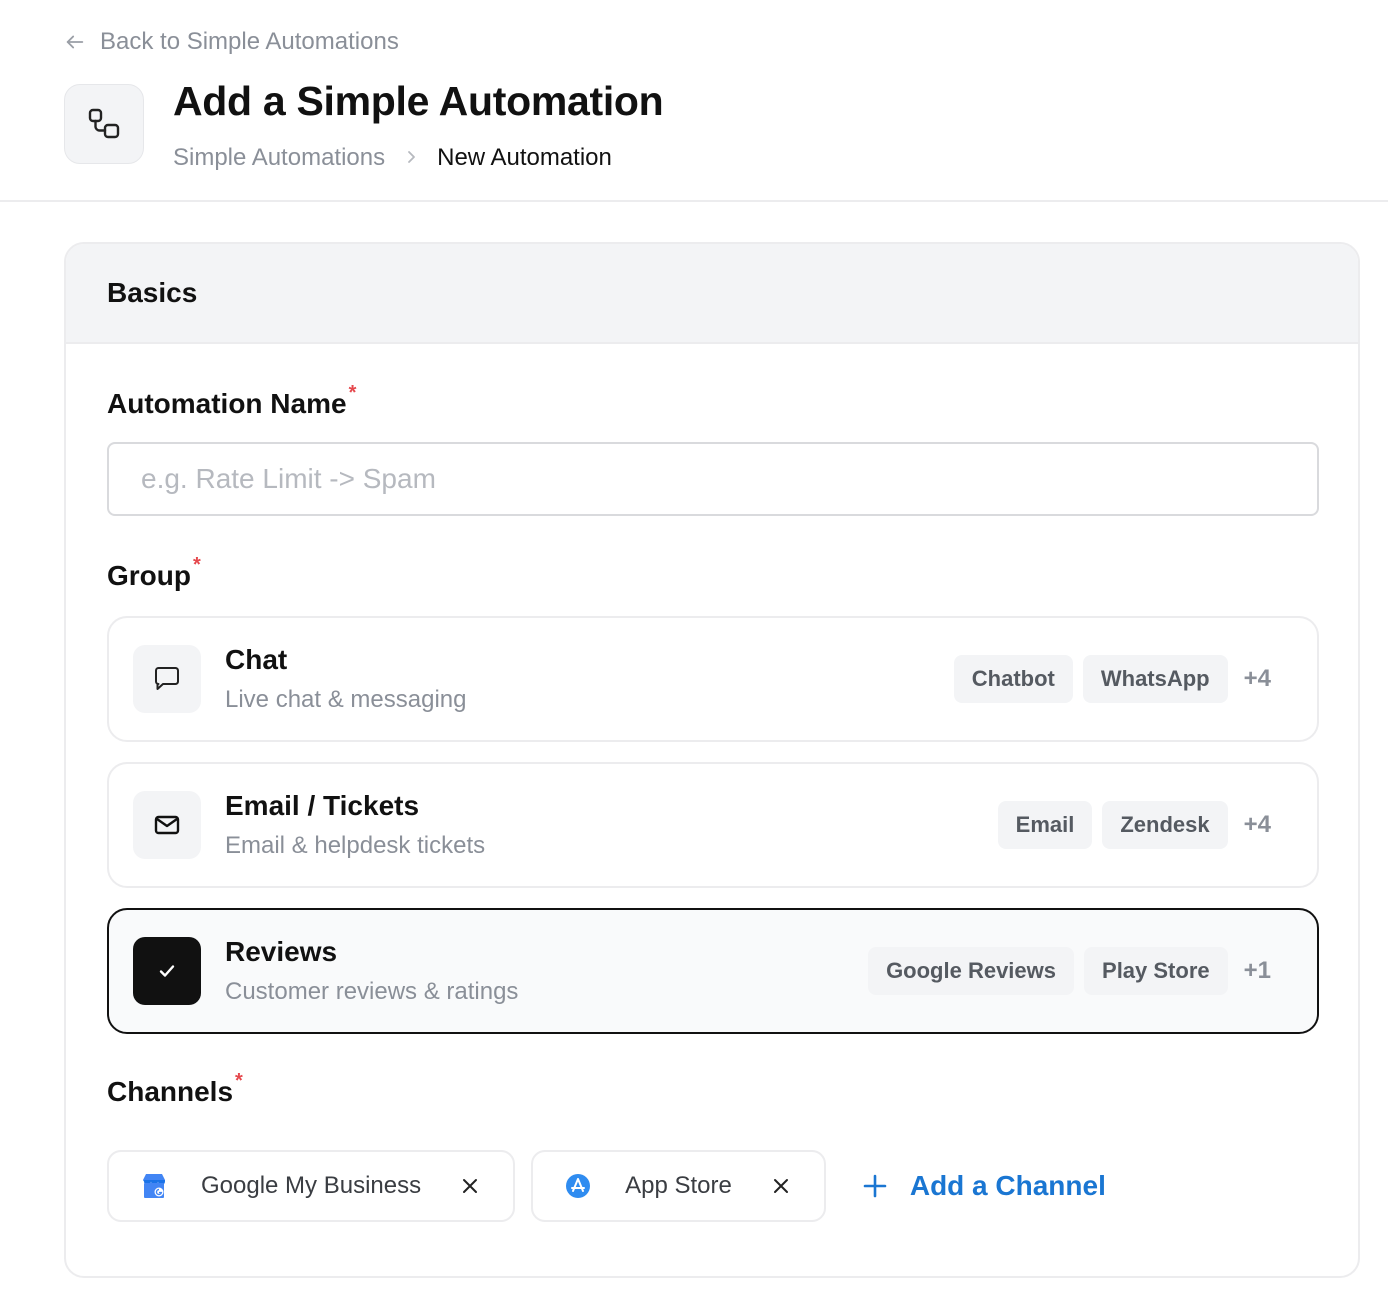  Describe the element at coordinates (281, 951) in the screenshot. I see `group-option-title: Reviews` at that location.